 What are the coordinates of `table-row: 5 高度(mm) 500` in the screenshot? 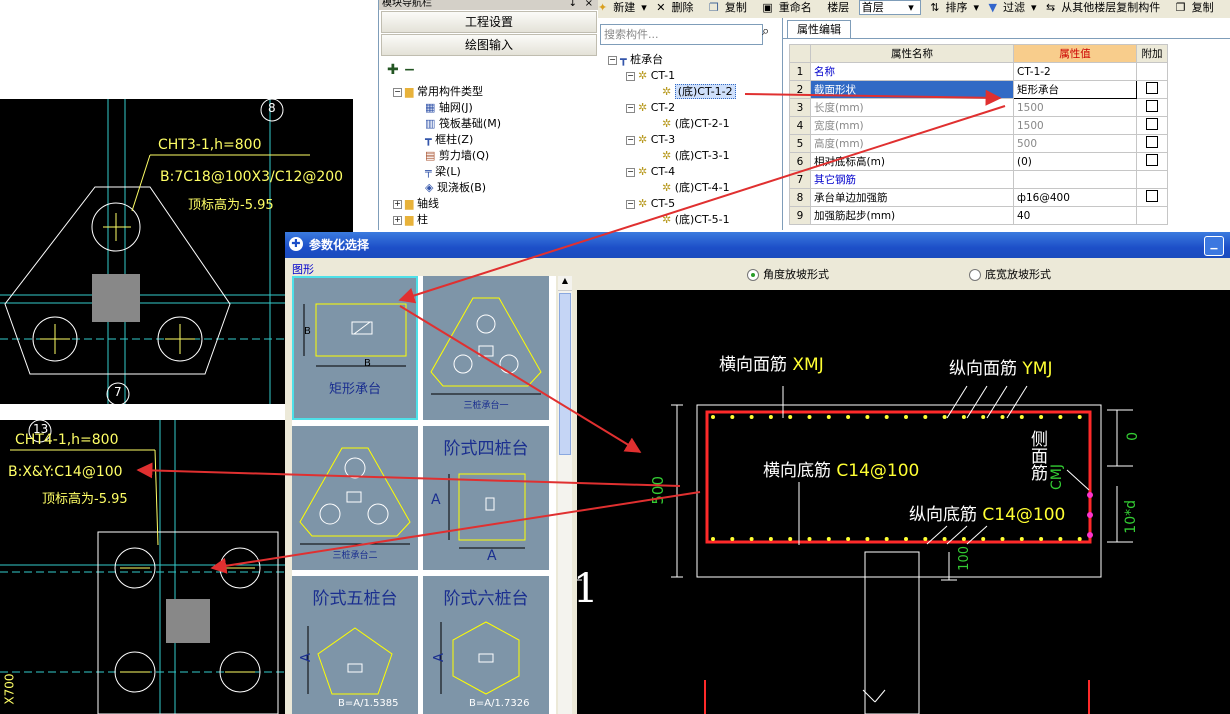 It's located at (978, 143).